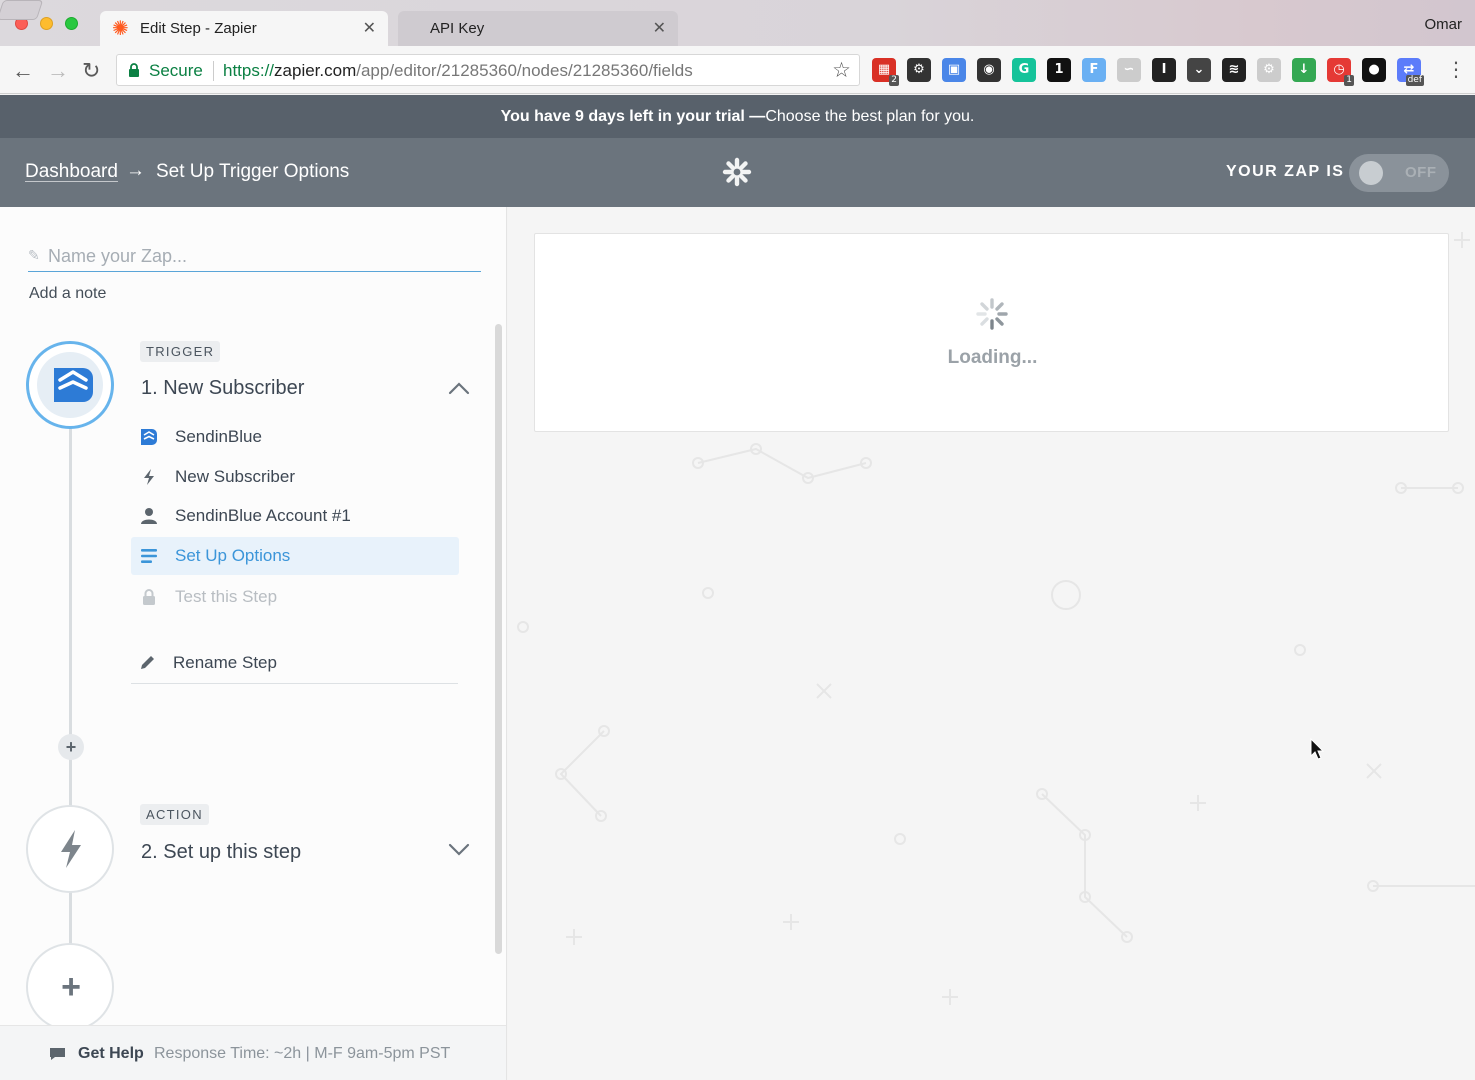 This screenshot has height=1080, width=1475. Describe the element at coordinates (841, 70) in the screenshot. I see `bookmark-star-icon: ☆` at that location.